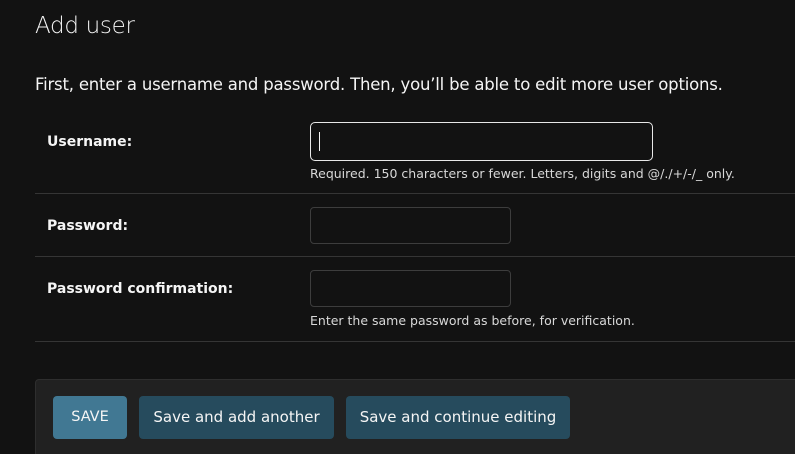 Image resolution: width=795 pixels, height=454 pixels. What do you see at coordinates (140, 289) in the screenshot?
I see `password-confirmation-label: Password confirmation:` at bounding box center [140, 289].